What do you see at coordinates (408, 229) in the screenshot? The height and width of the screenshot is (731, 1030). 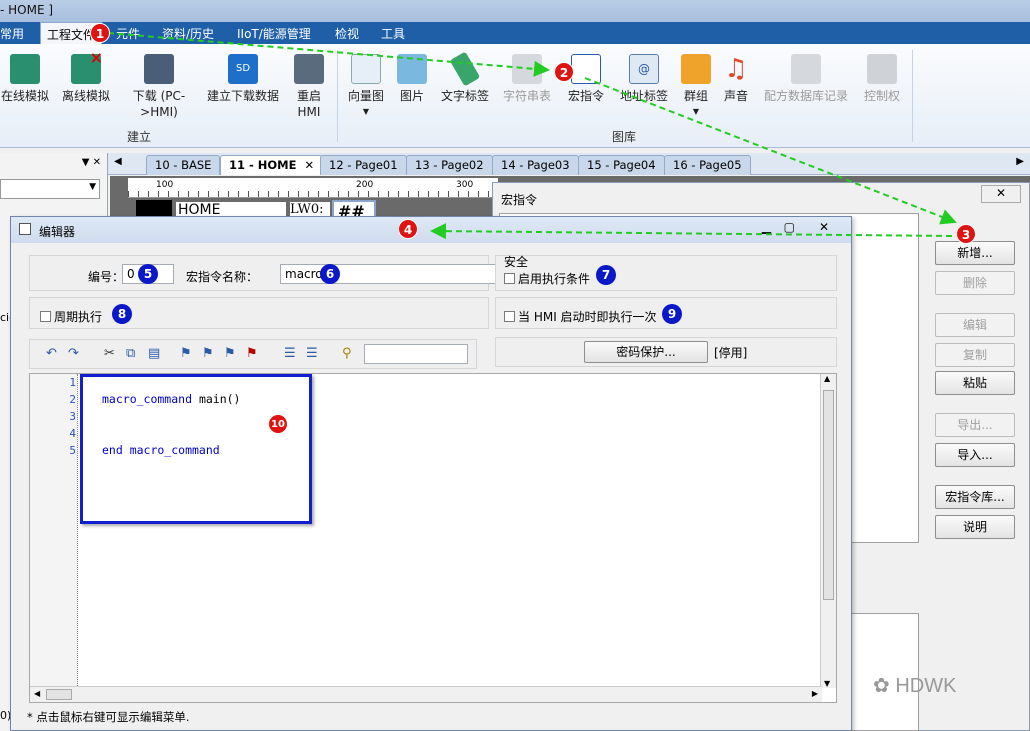 I see `step-badge-4: 4` at bounding box center [408, 229].